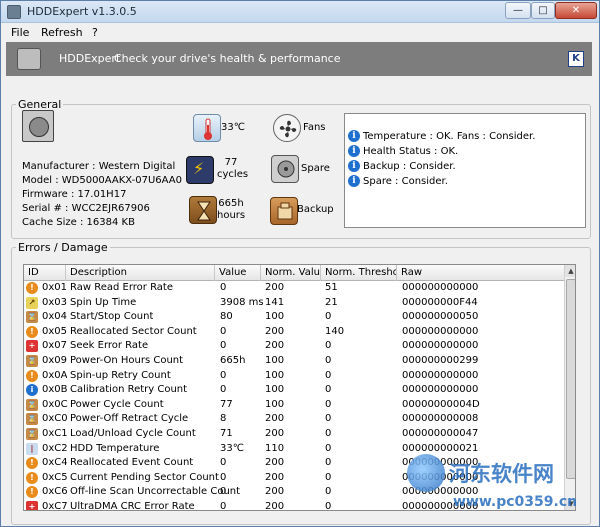  I want to click on spare-label: Spare, so click(315, 168).